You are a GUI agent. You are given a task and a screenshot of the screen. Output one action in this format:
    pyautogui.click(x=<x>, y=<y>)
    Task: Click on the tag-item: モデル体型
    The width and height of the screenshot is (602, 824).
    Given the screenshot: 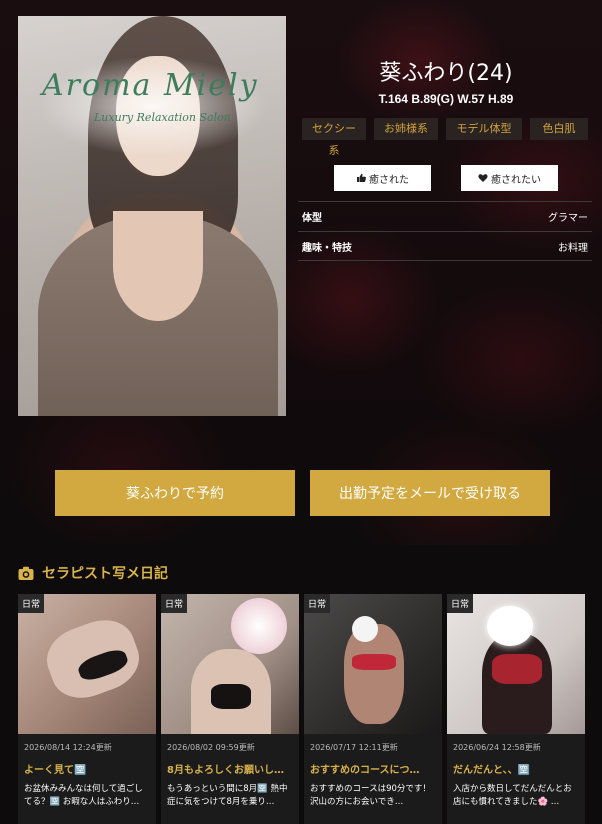 What is the action you would take?
    pyautogui.click(x=484, y=129)
    